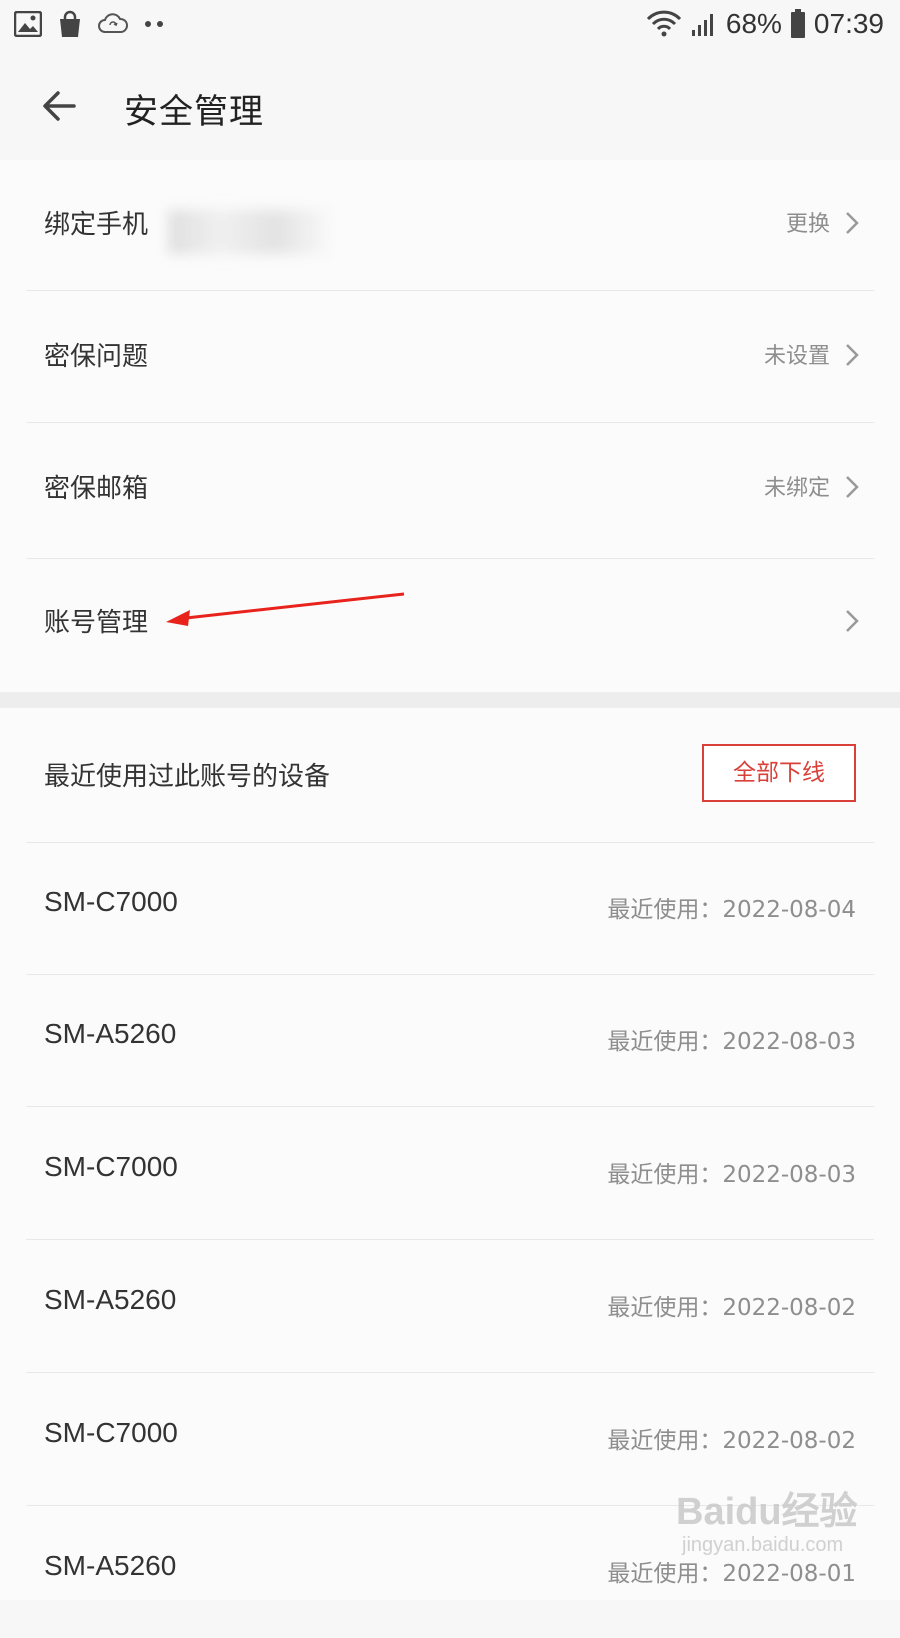 The height and width of the screenshot is (1638, 900). What do you see at coordinates (96, 225) in the screenshot?
I see `bind-phone-label: 绑定手机` at bounding box center [96, 225].